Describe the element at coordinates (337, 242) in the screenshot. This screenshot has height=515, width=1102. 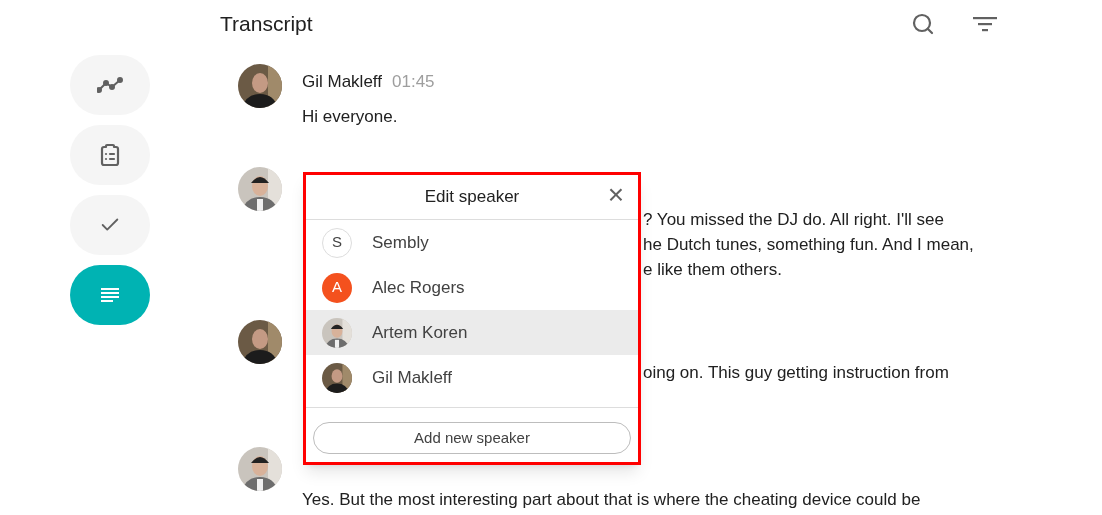
I see `speaker-avatar: S` at that location.